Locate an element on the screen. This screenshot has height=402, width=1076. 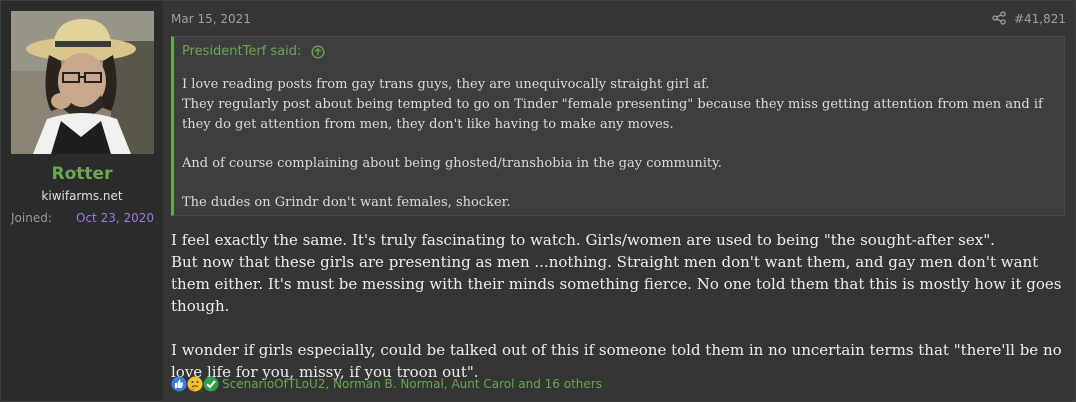
like-icon is located at coordinates (179, 384).